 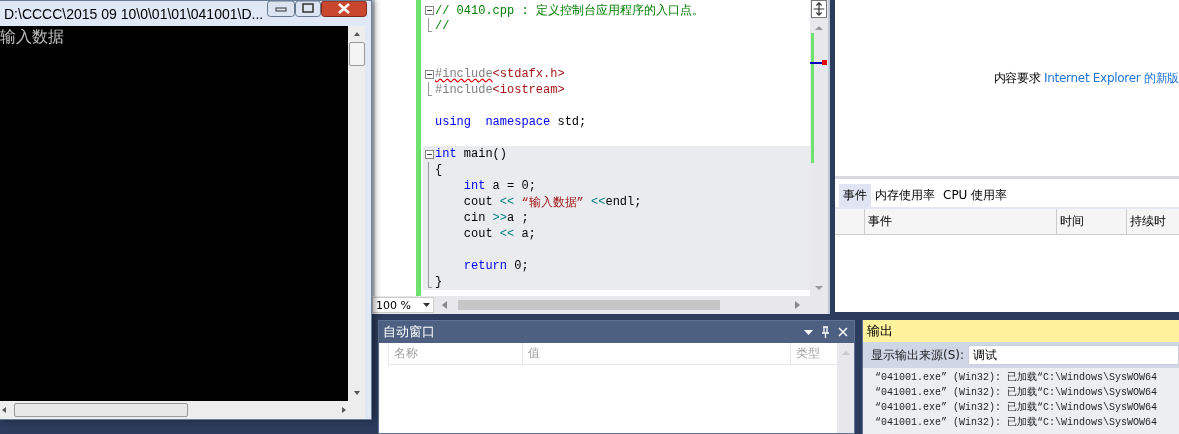 I want to click on message-text: 内容要求 Internet Explorer 的新版, so click(x=1086, y=78).